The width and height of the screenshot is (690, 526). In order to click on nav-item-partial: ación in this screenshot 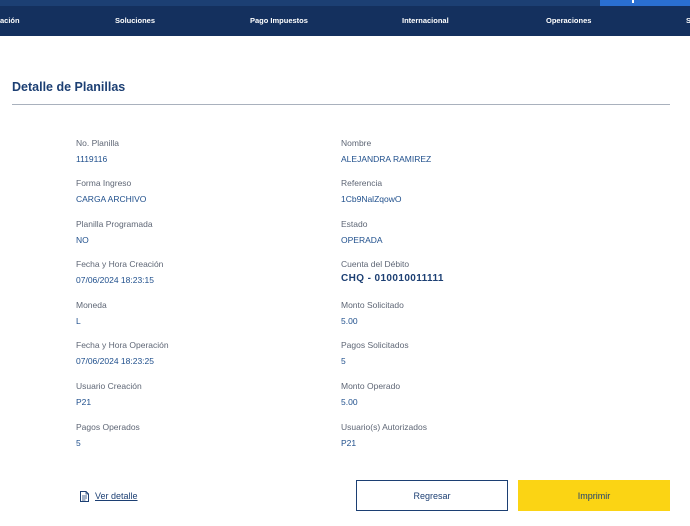, I will do `click(10, 21)`.